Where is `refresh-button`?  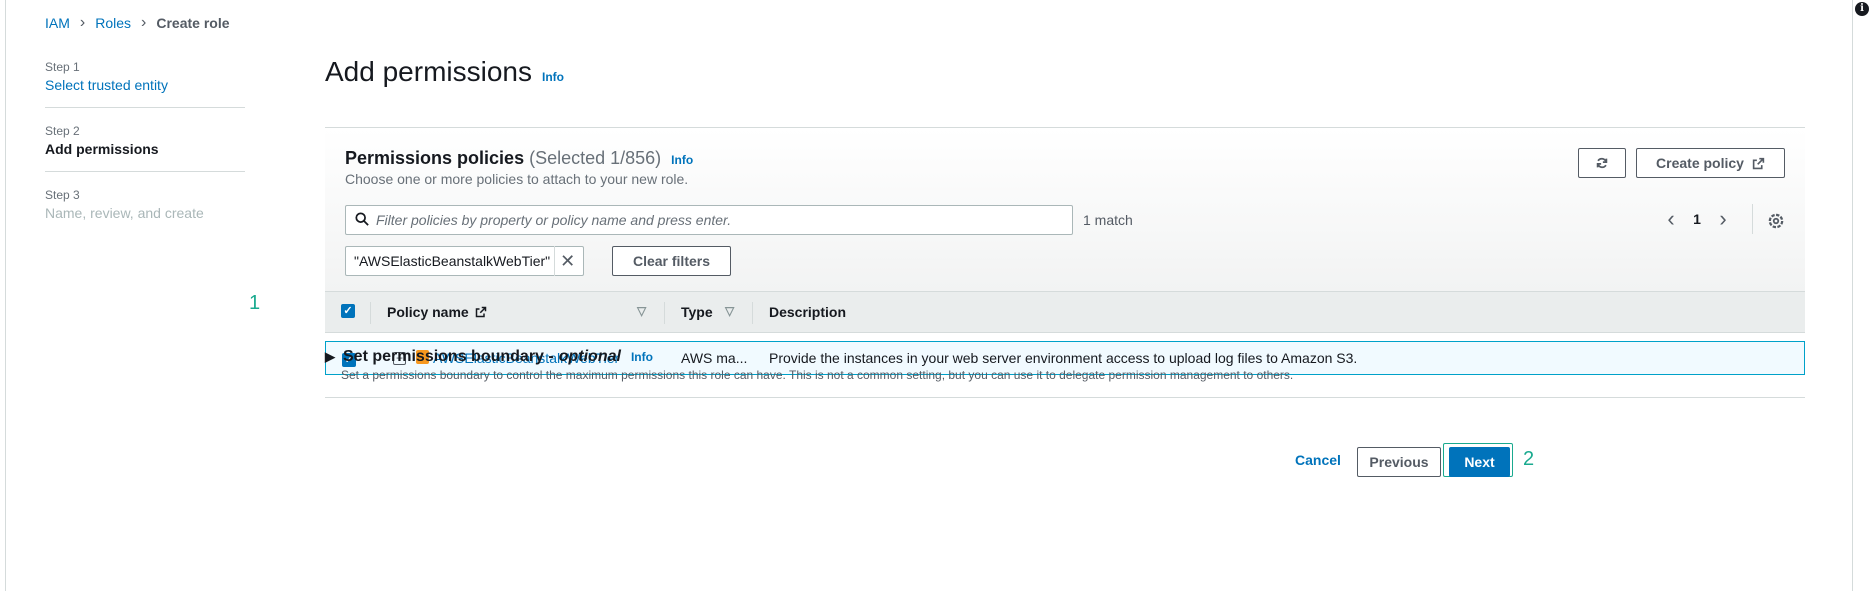
refresh-button is located at coordinates (1602, 163).